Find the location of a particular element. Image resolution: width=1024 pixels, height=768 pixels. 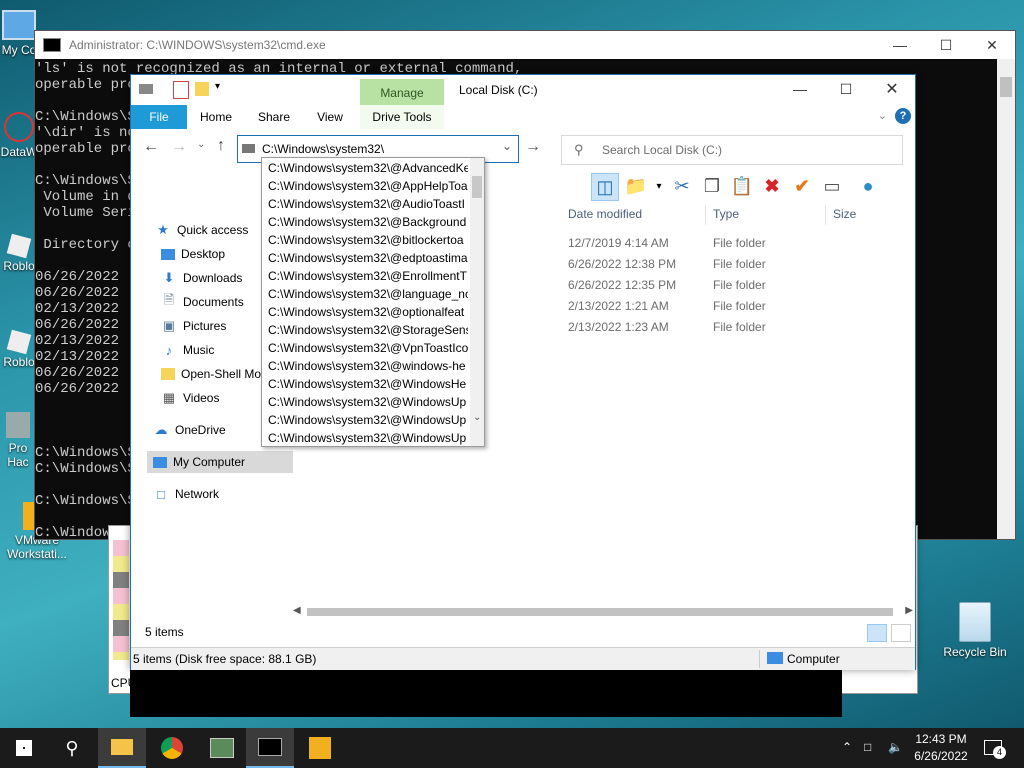

file-type: File folder is located at coordinates (739, 264).